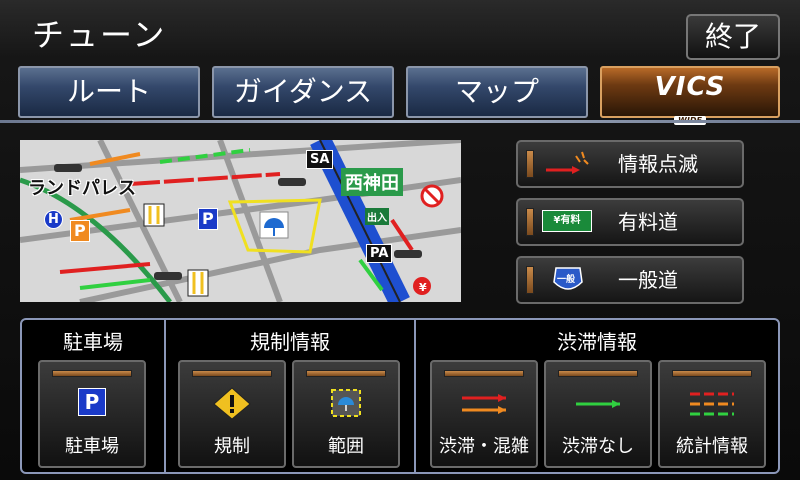 Image resolution: width=800 pixels, height=480 pixels. Describe the element at coordinates (484, 446) in the screenshot. I see `congestion-label: 渋滞・混雑` at that location.